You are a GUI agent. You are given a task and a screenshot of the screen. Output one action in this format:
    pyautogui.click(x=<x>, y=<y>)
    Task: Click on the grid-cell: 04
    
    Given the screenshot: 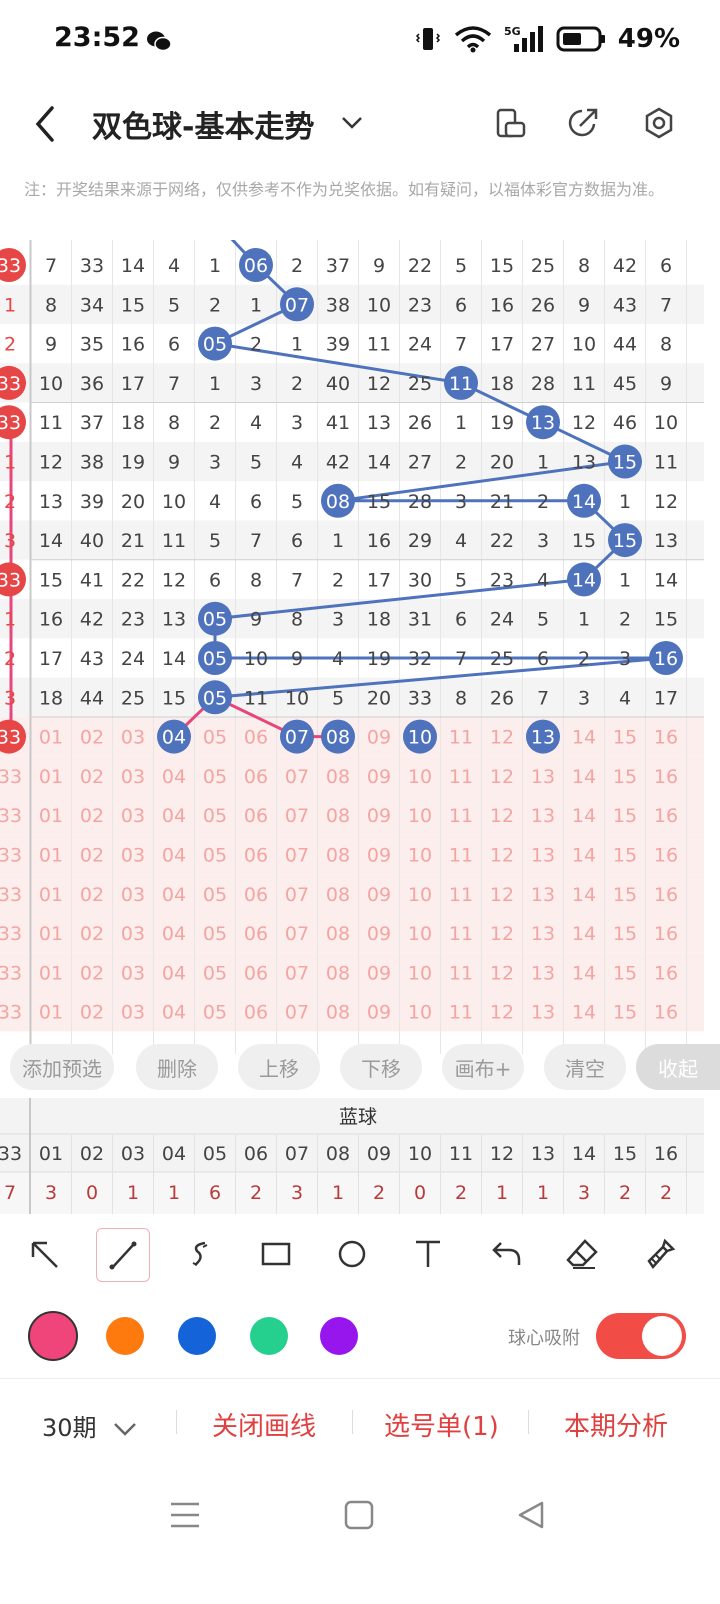 What is the action you would take?
    pyautogui.click(x=174, y=934)
    